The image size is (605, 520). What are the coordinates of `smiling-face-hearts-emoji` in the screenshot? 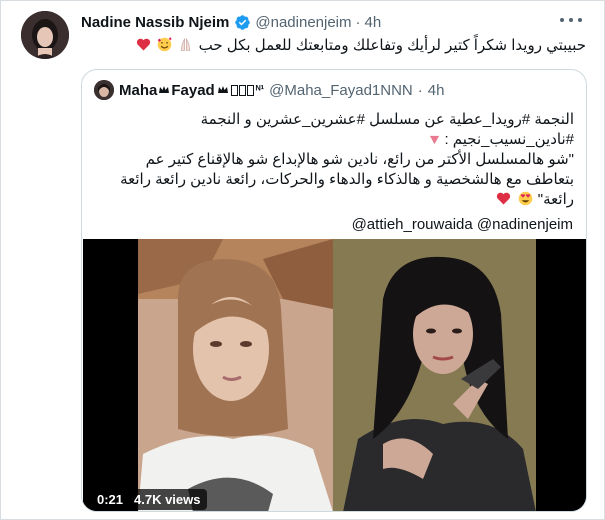 It's located at (164, 44).